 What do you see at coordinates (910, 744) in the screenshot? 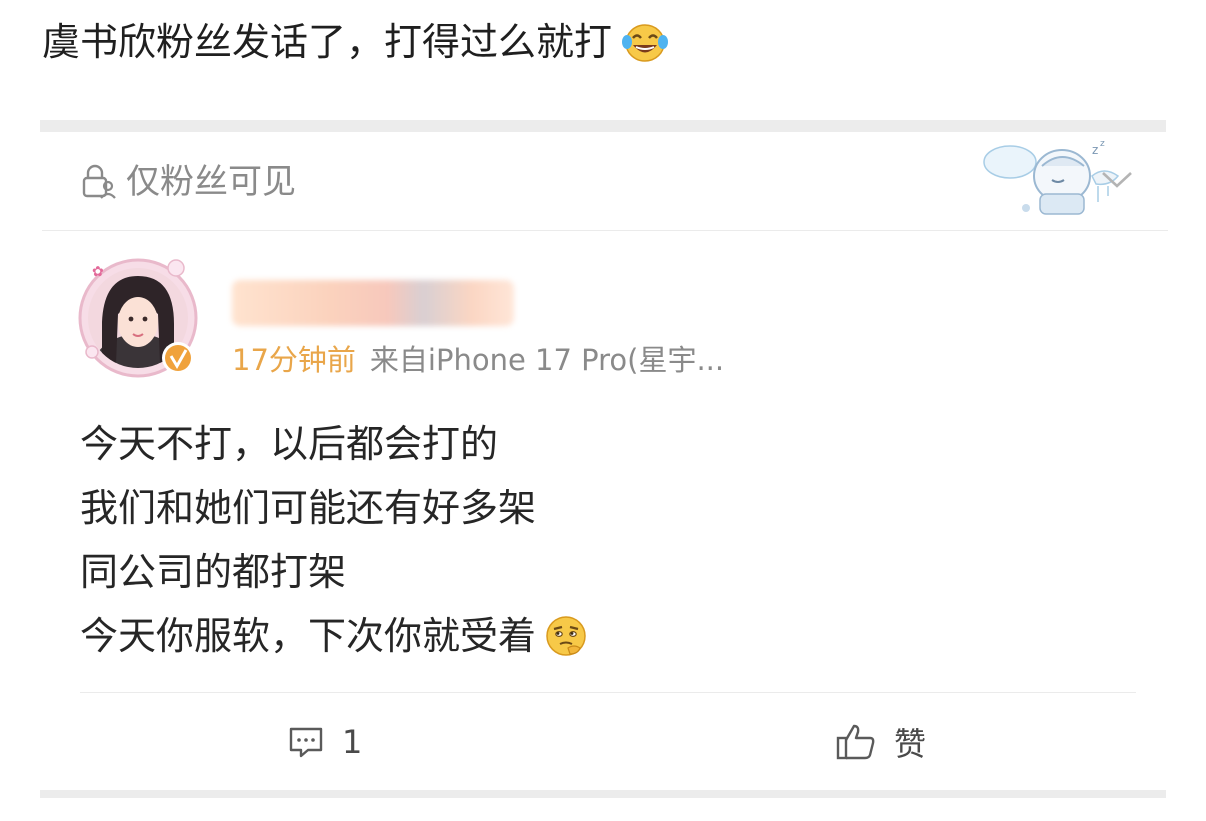
I see `like-label: 赞` at bounding box center [910, 744].